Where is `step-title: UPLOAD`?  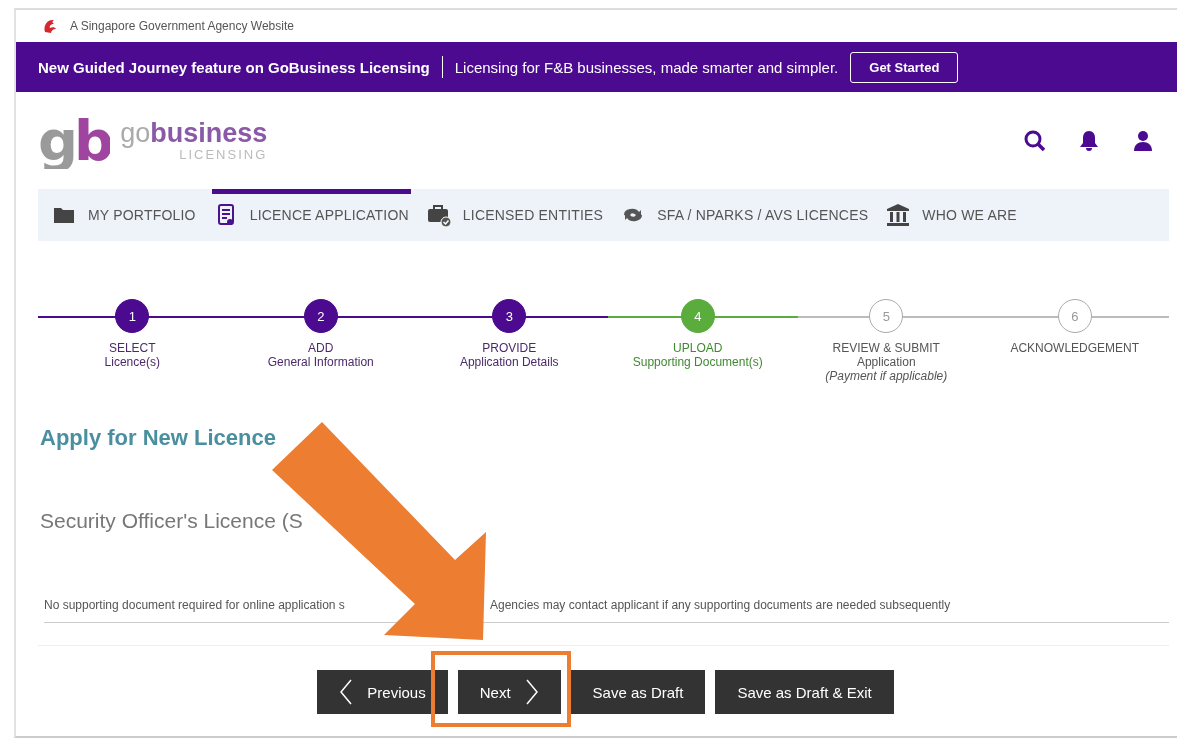 step-title: UPLOAD is located at coordinates (698, 348).